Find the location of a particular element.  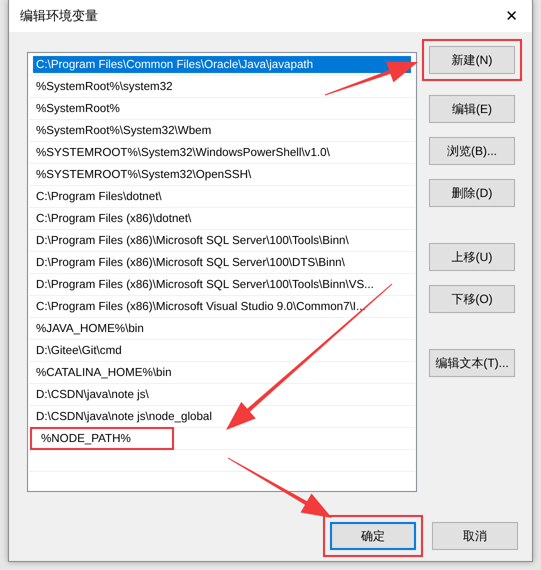

path-item: C:\Program Files\Common Files\Oracle\Java\javapath is located at coordinates (222, 64).